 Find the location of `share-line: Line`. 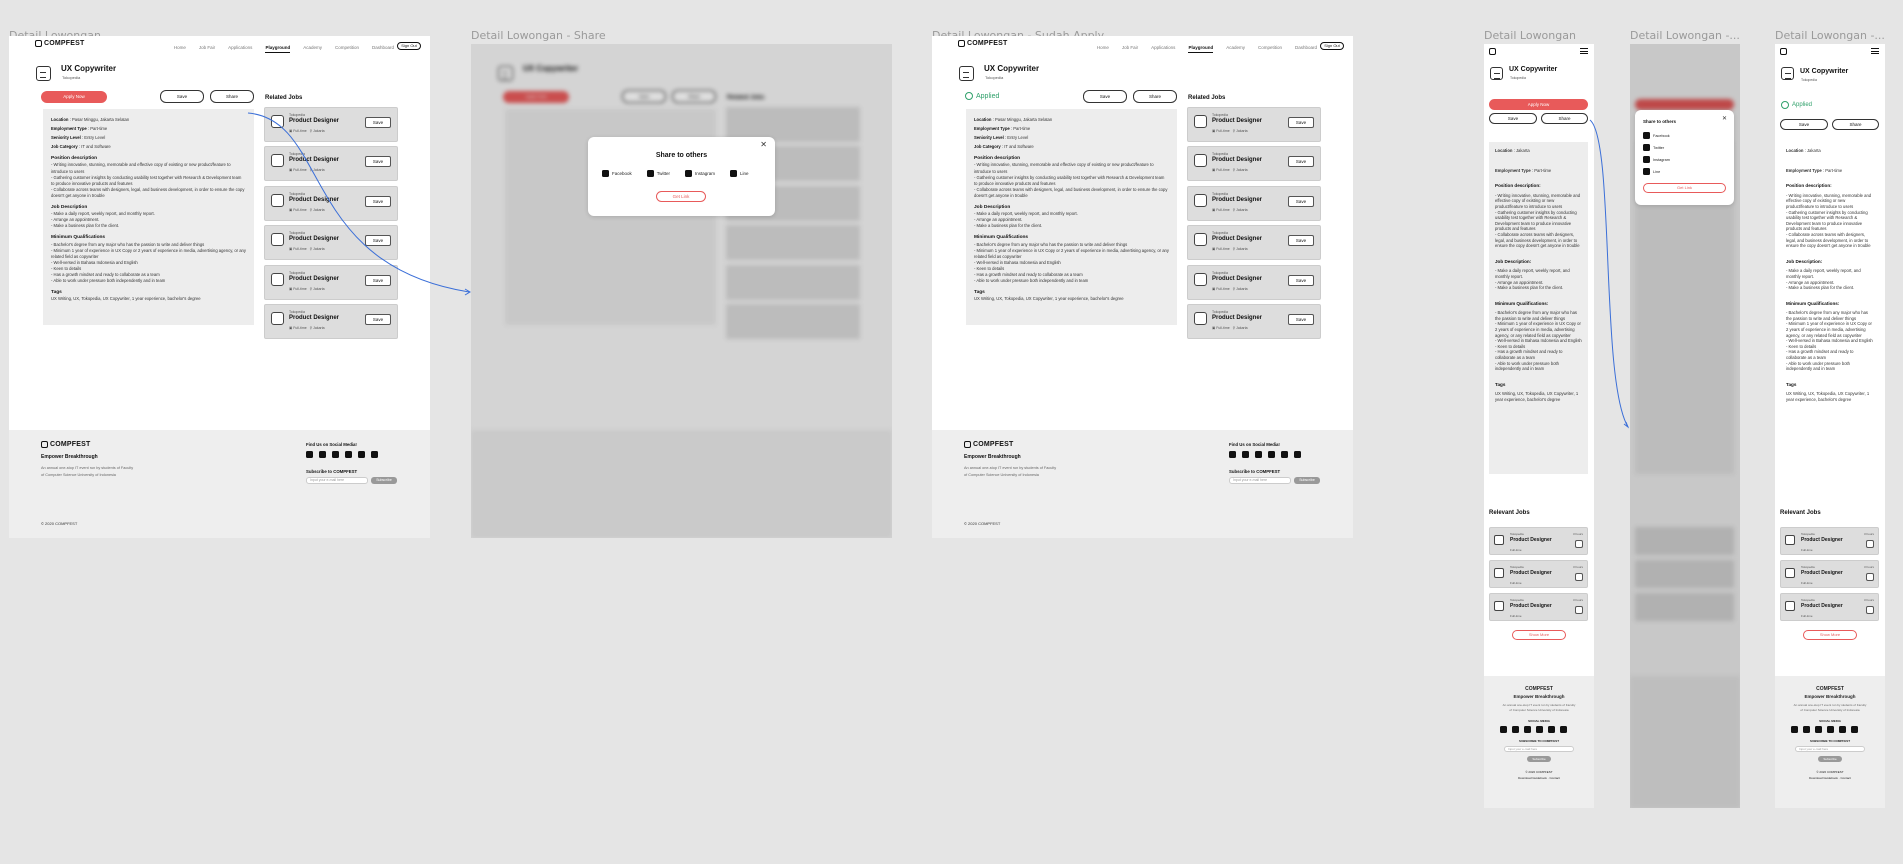

share-line: Line is located at coordinates (739, 173).